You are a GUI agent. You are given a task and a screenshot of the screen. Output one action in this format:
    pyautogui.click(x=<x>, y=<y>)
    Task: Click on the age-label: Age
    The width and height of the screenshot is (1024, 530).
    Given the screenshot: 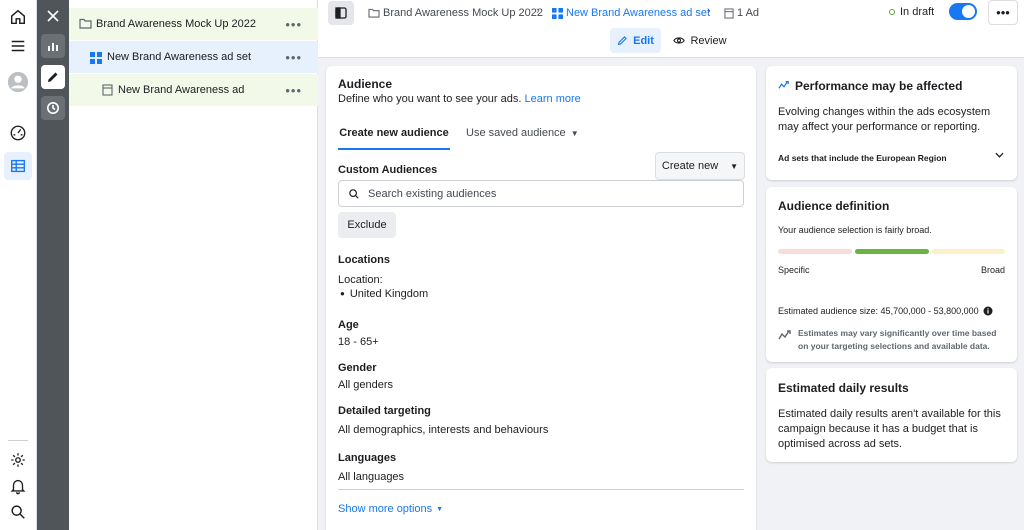 What is the action you would take?
    pyautogui.click(x=348, y=325)
    